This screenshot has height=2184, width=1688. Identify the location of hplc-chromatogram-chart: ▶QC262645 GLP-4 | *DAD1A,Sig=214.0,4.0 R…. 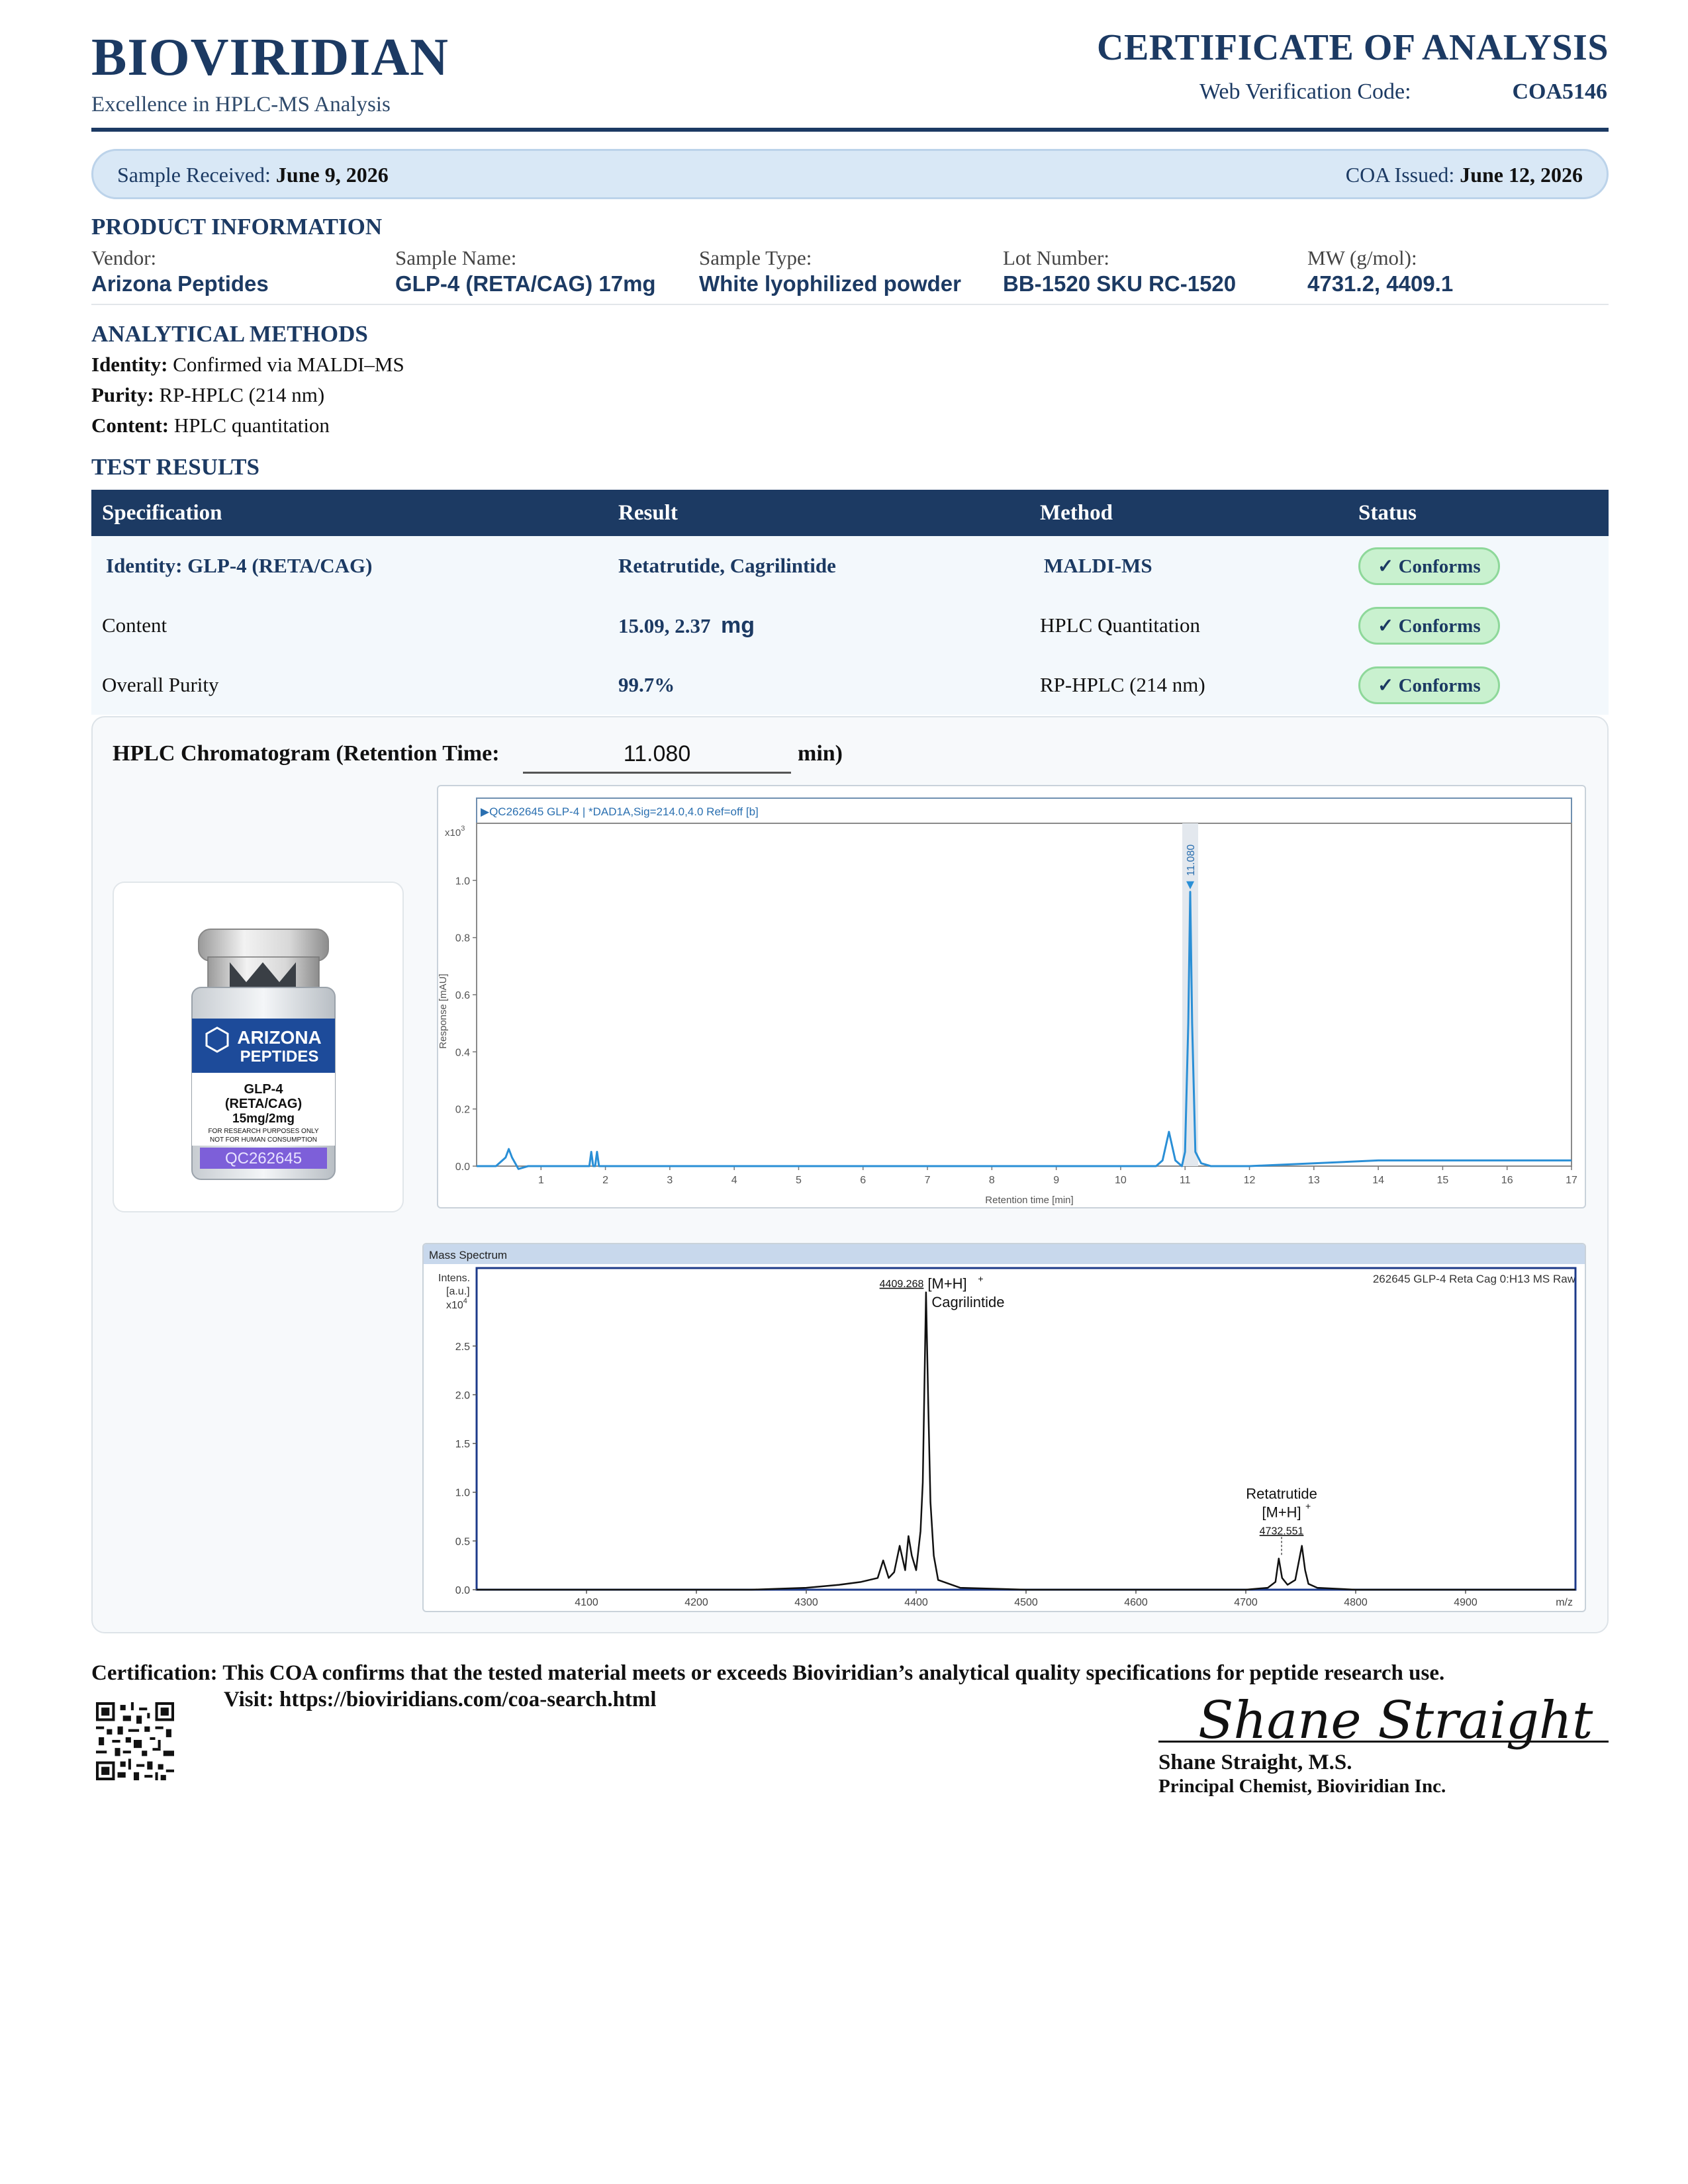
(1011, 997).